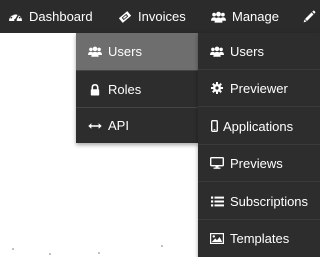 This screenshot has width=320, height=257. What do you see at coordinates (137, 125) in the screenshot?
I see `submenu-item-api: API` at bounding box center [137, 125].